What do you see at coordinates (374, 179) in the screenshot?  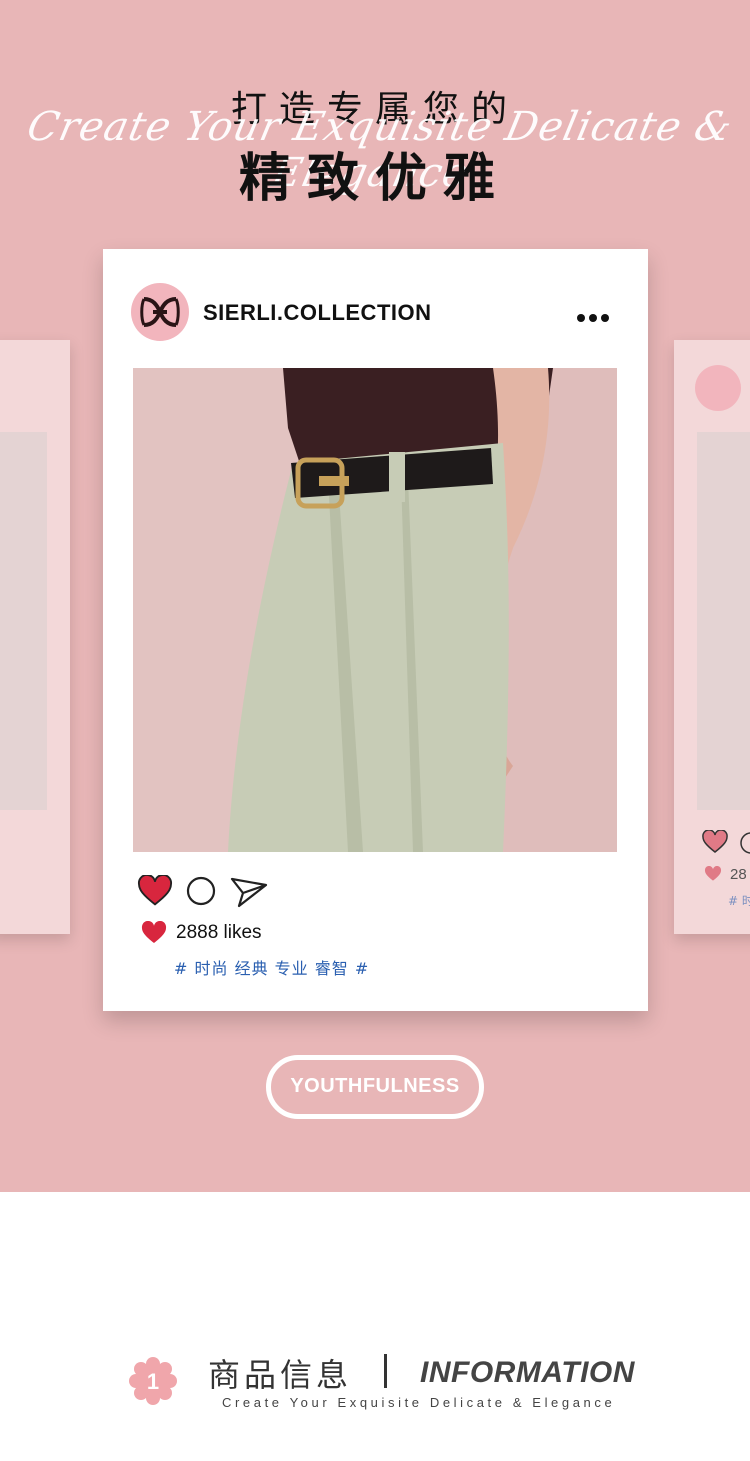 I see `headline-line2: 精致优雅` at bounding box center [374, 179].